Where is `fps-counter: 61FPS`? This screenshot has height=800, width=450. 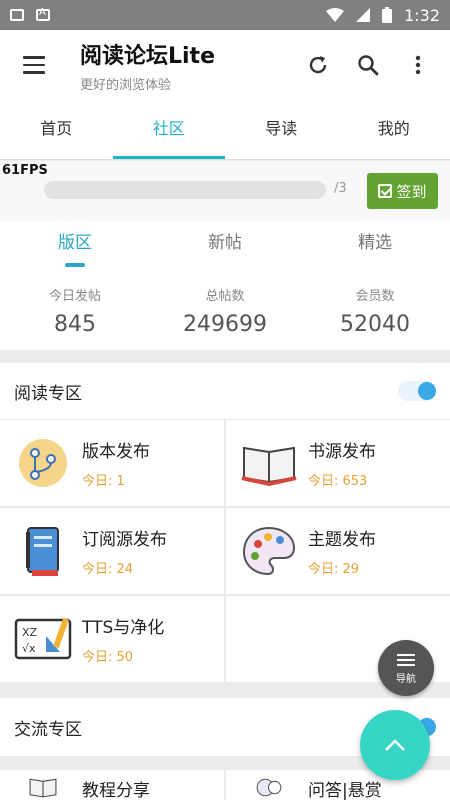 fps-counter: 61FPS is located at coordinates (25, 170).